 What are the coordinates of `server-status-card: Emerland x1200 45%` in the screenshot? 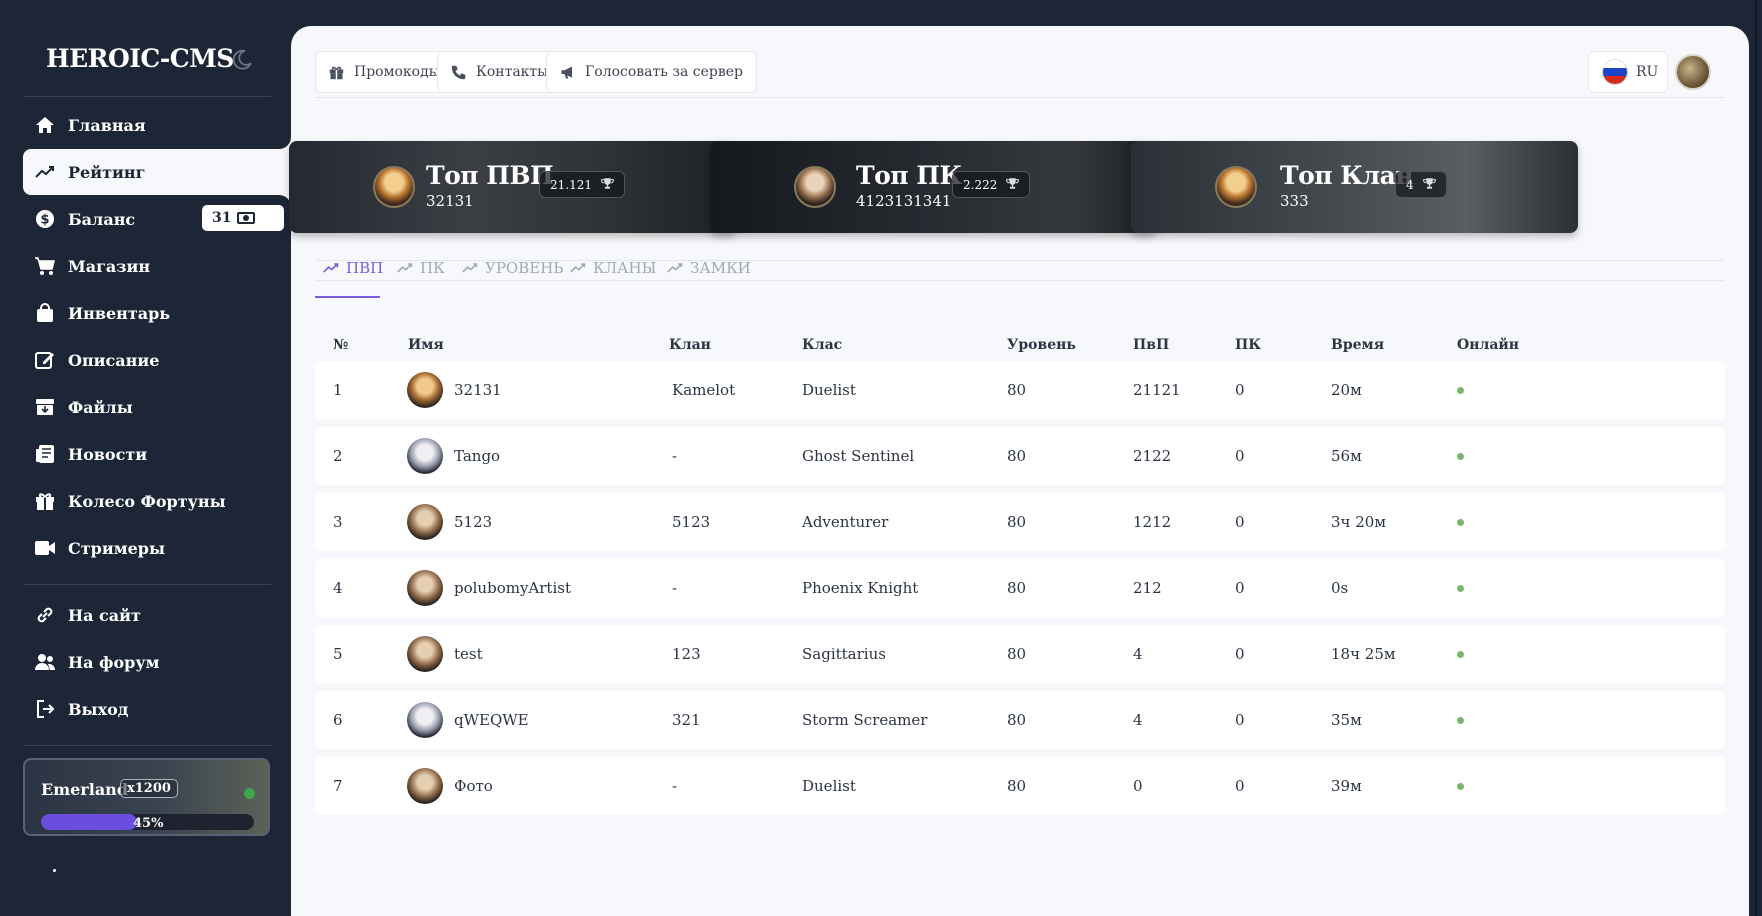 It's located at (146, 797).